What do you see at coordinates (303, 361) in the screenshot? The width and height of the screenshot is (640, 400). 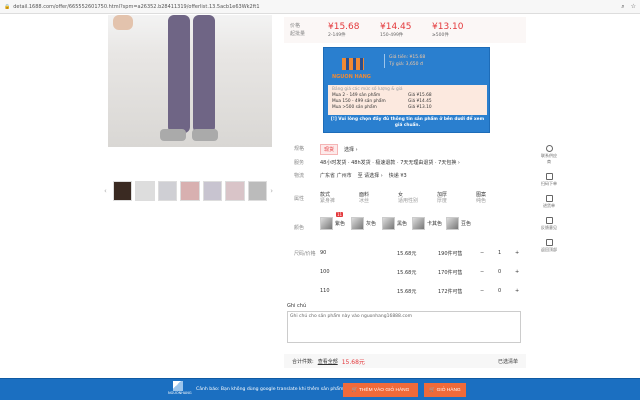 I see `total-label: 合计件数:` at bounding box center [303, 361].